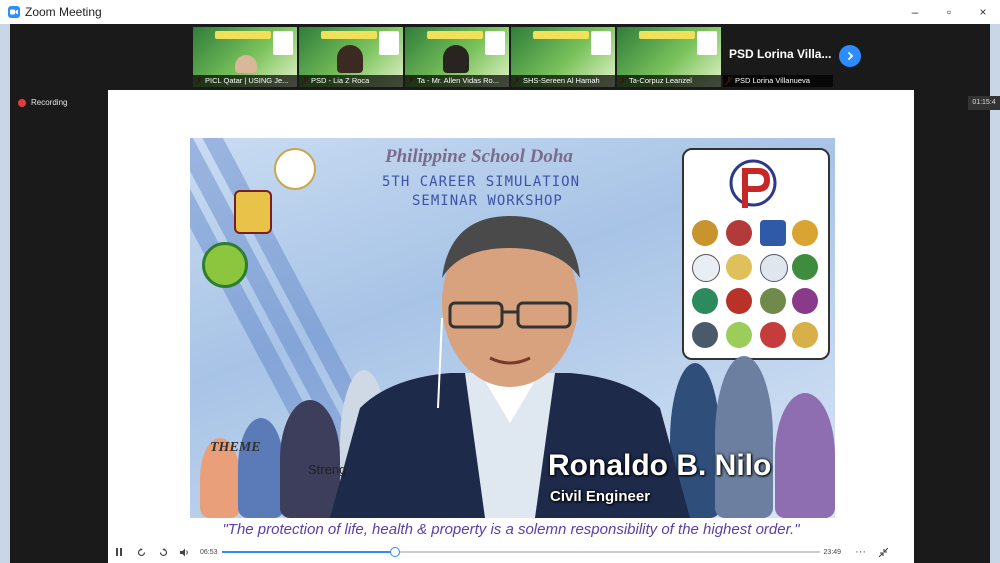  What do you see at coordinates (22, 102) in the screenshot?
I see `recording-dot-icon` at bounding box center [22, 102].